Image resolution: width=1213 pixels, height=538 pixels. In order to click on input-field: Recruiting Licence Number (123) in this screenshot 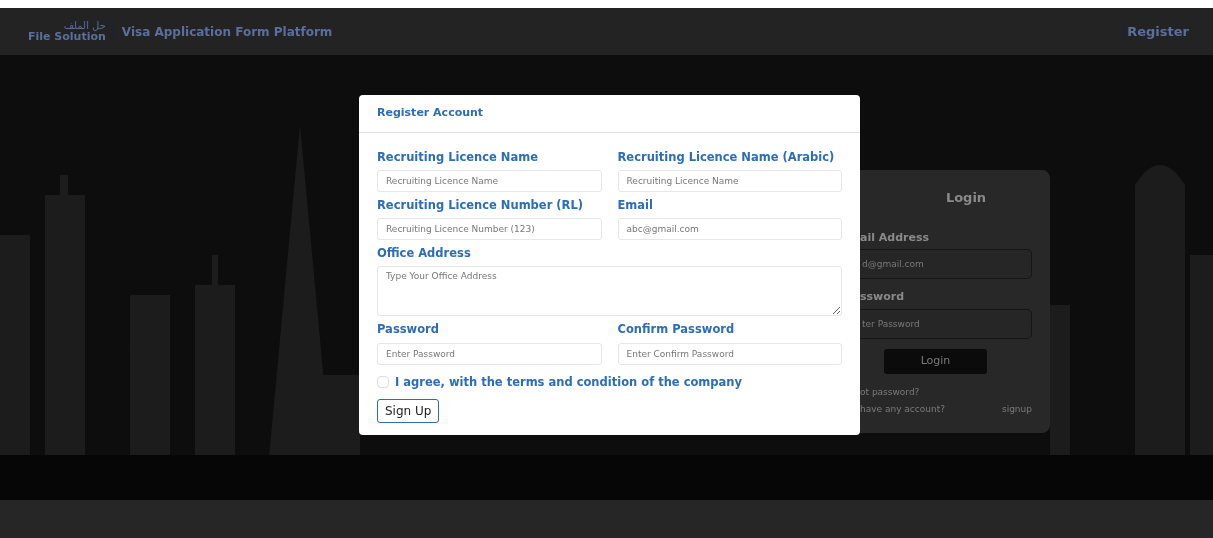, I will do `click(489, 229)`.